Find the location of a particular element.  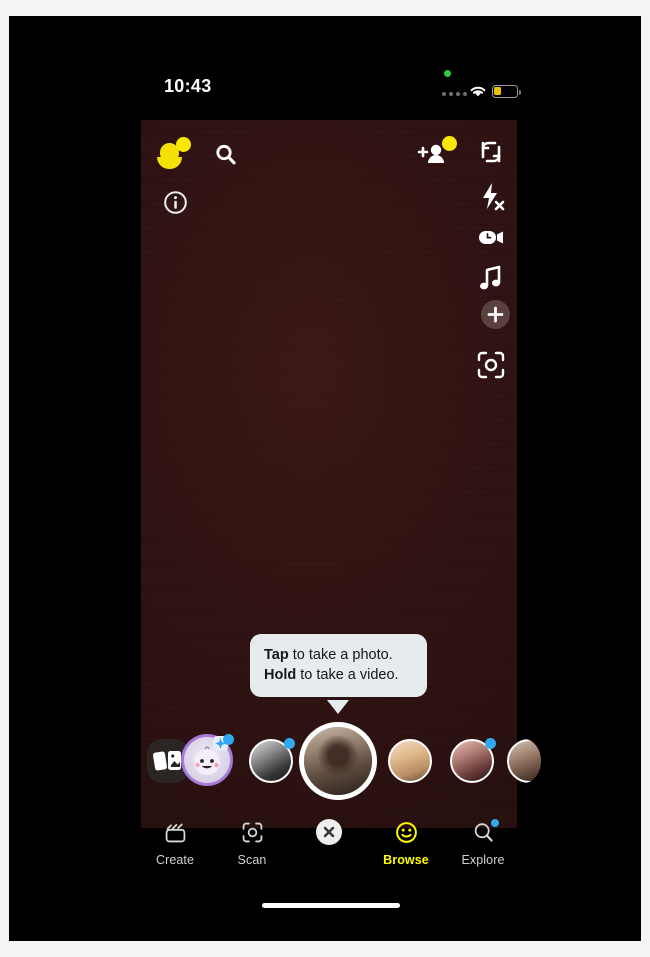

tooltip-tap-bold: Tap is located at coordinates (276, 655).